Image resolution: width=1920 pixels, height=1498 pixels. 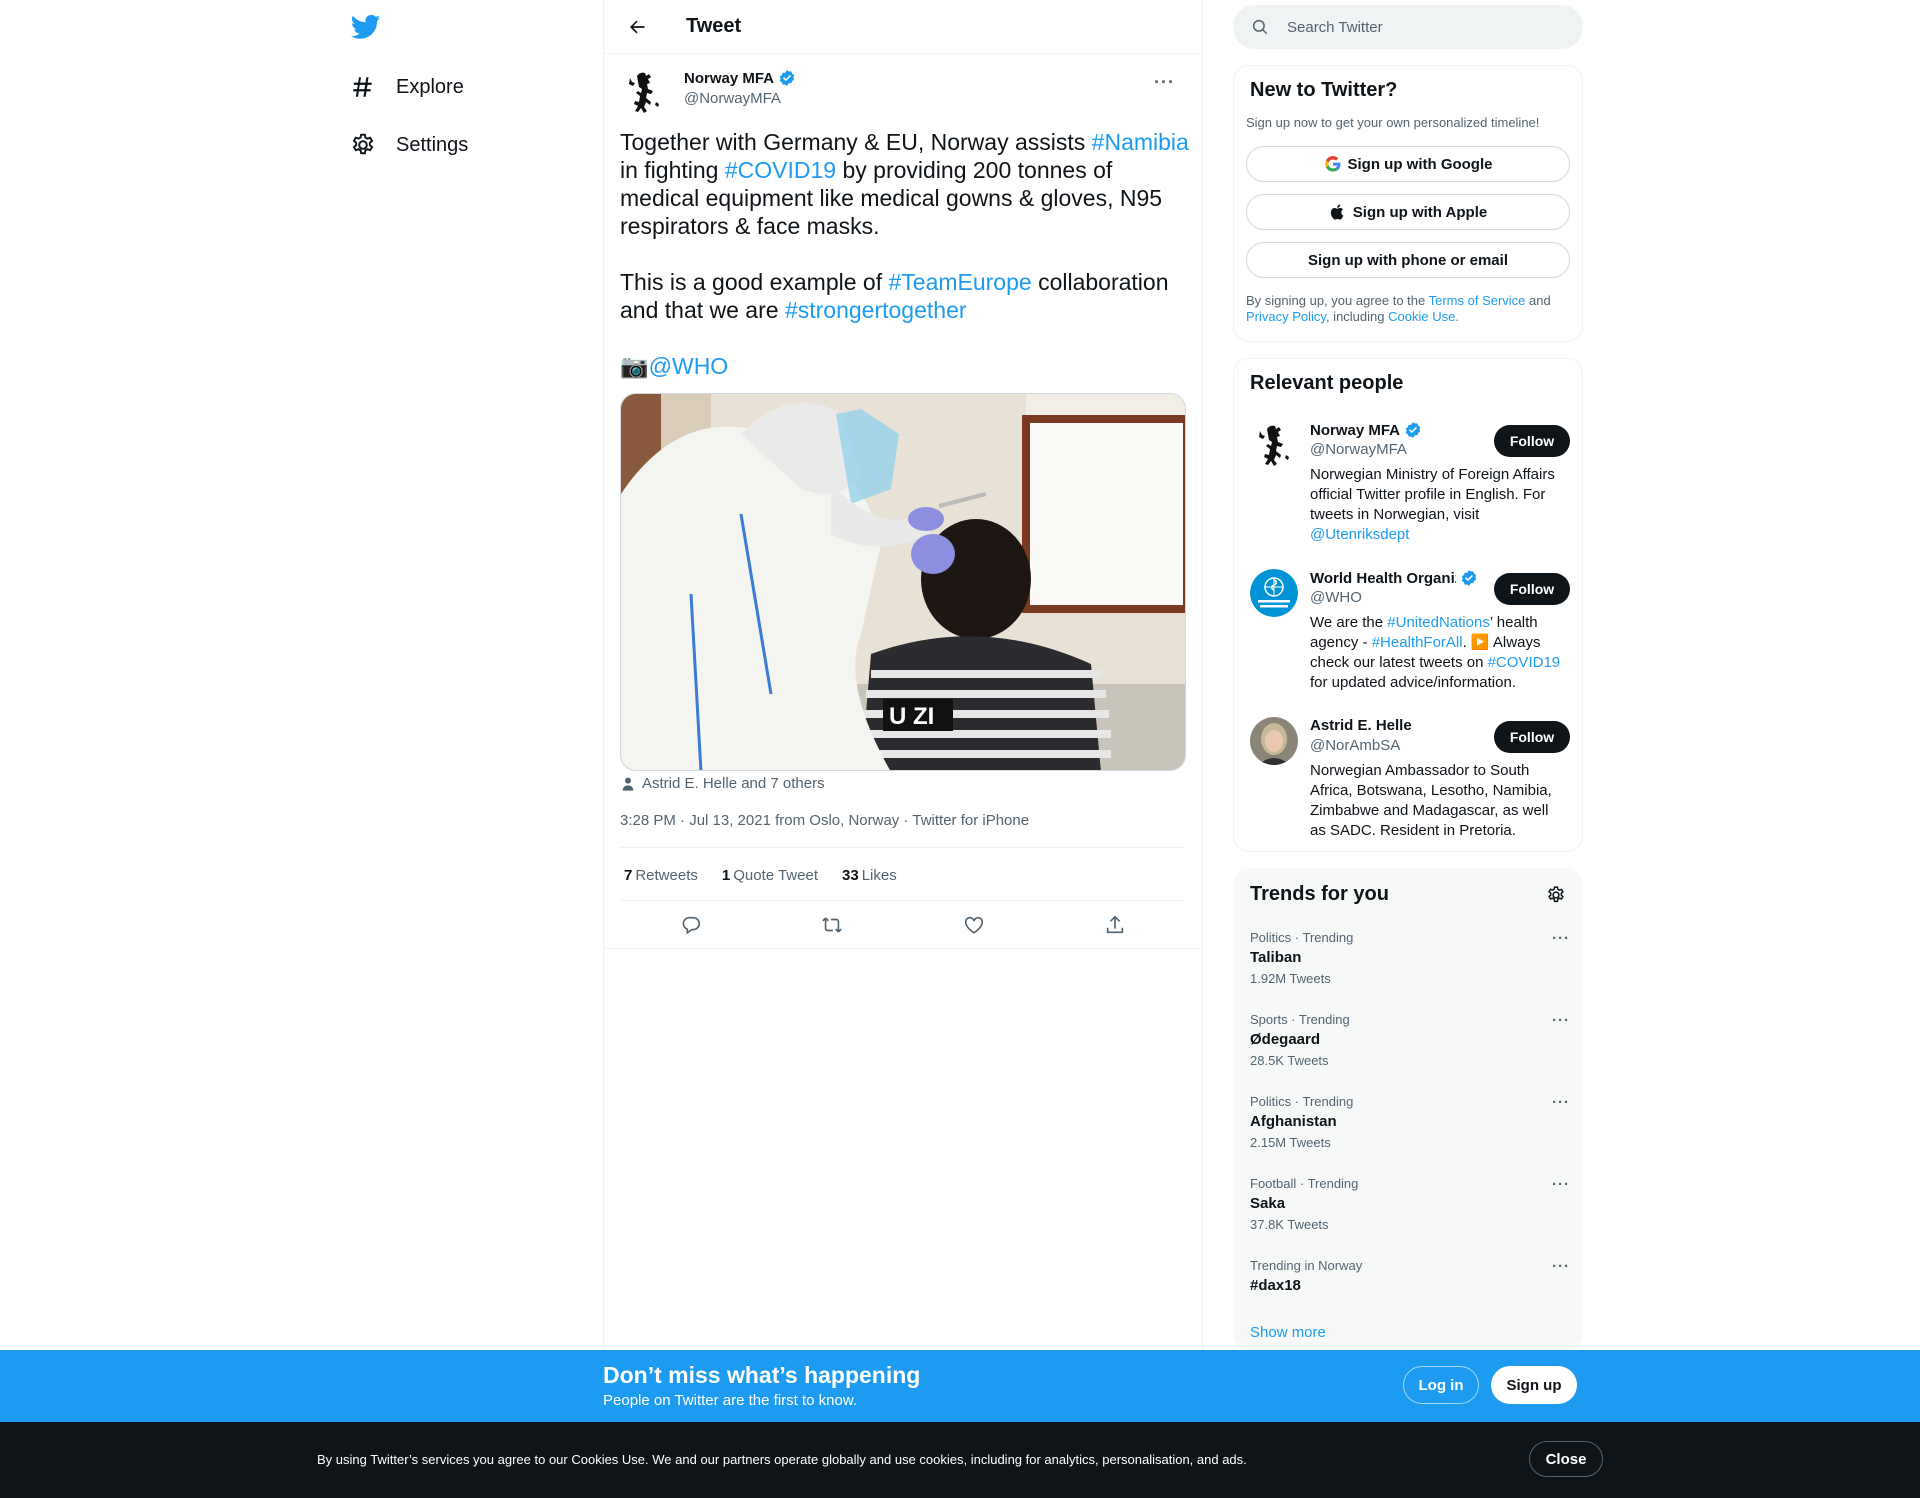 I want to click on signup-apple-button: Sign up with Apple, so click(x=1408, y=212).